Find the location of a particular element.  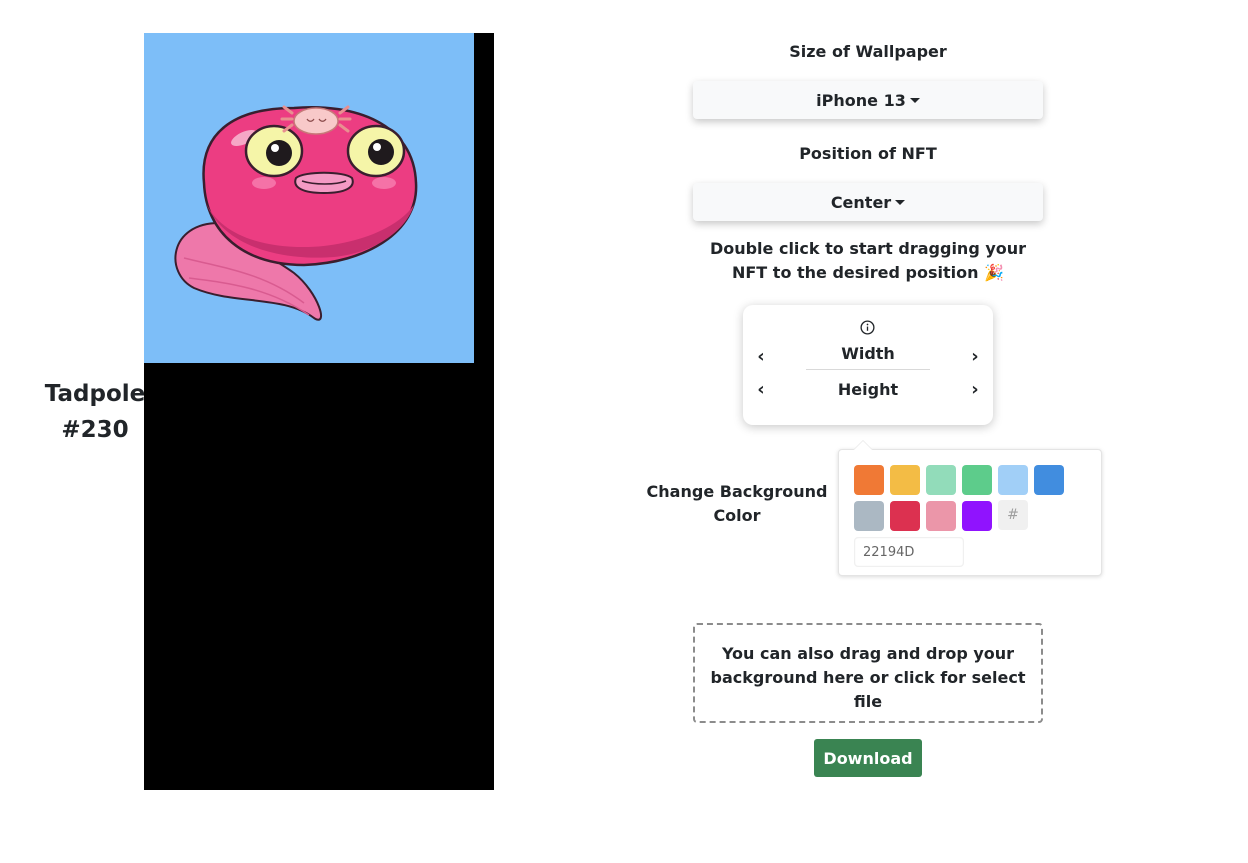

height-label: Height is located at coordinates (868, 389).